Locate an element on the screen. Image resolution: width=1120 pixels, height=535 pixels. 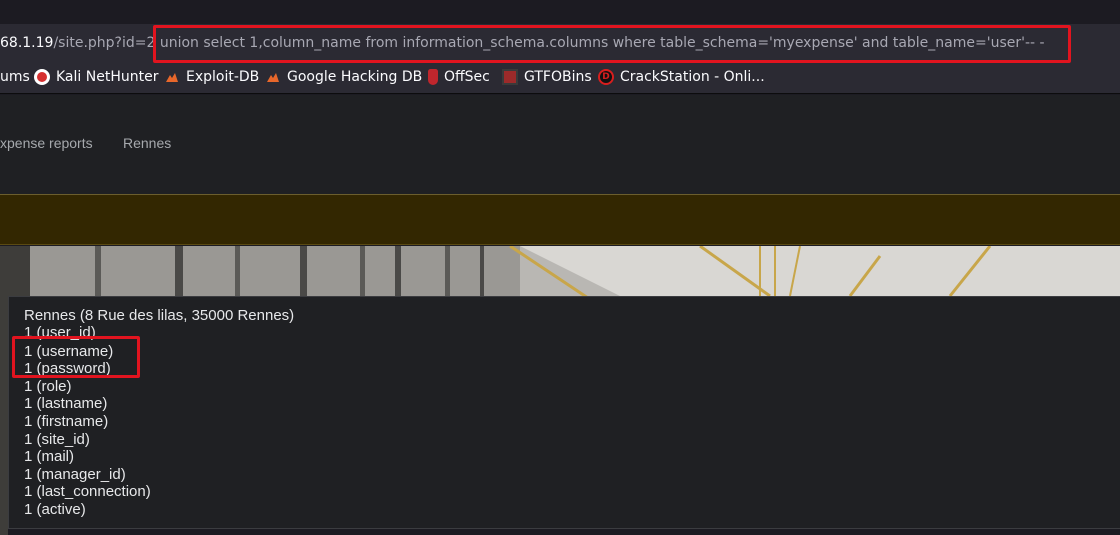
crackstation-icon: D is located at coordinates (606, 77).